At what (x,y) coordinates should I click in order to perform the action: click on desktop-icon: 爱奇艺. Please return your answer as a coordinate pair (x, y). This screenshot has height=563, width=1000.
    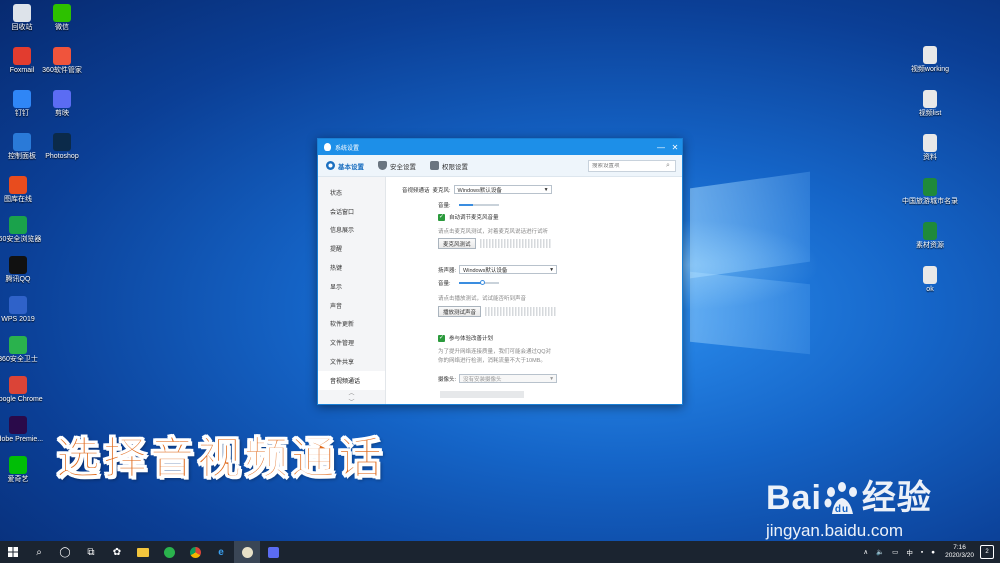
    Looking at the image, I should click on (23, 470).